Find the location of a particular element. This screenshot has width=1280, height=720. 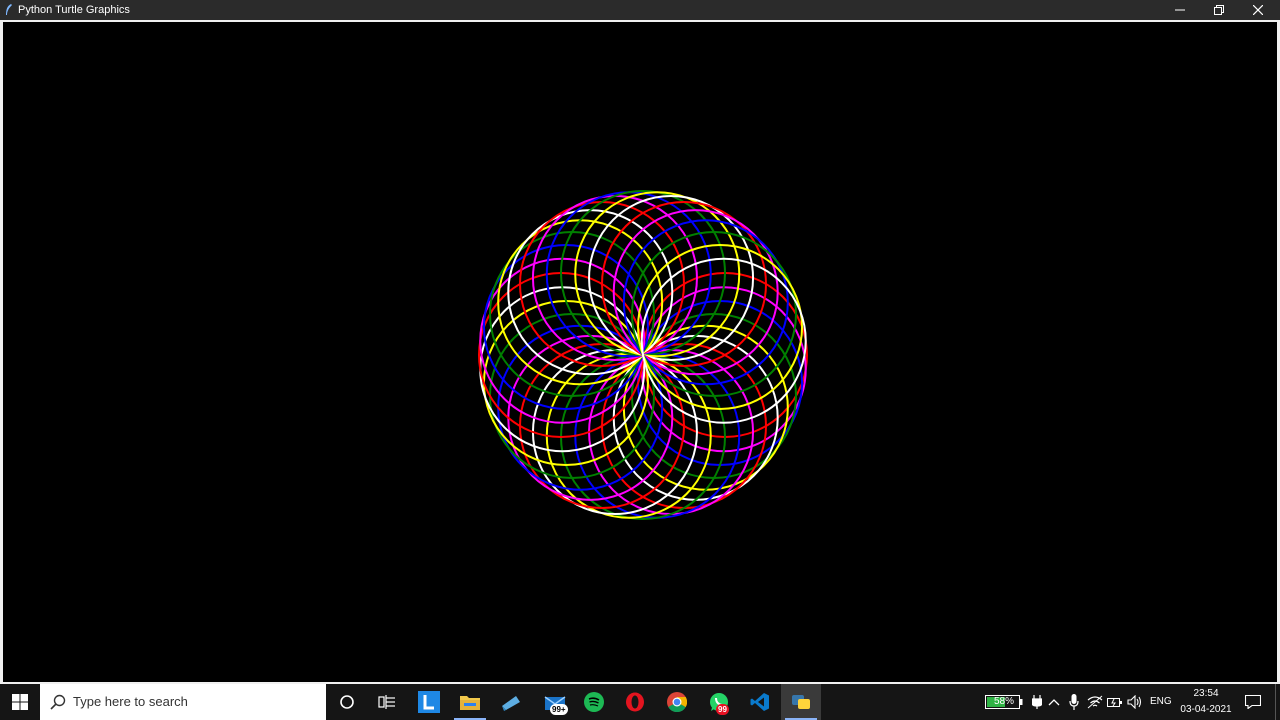

search-input: Type here to search is located at coordinates (183, 702).